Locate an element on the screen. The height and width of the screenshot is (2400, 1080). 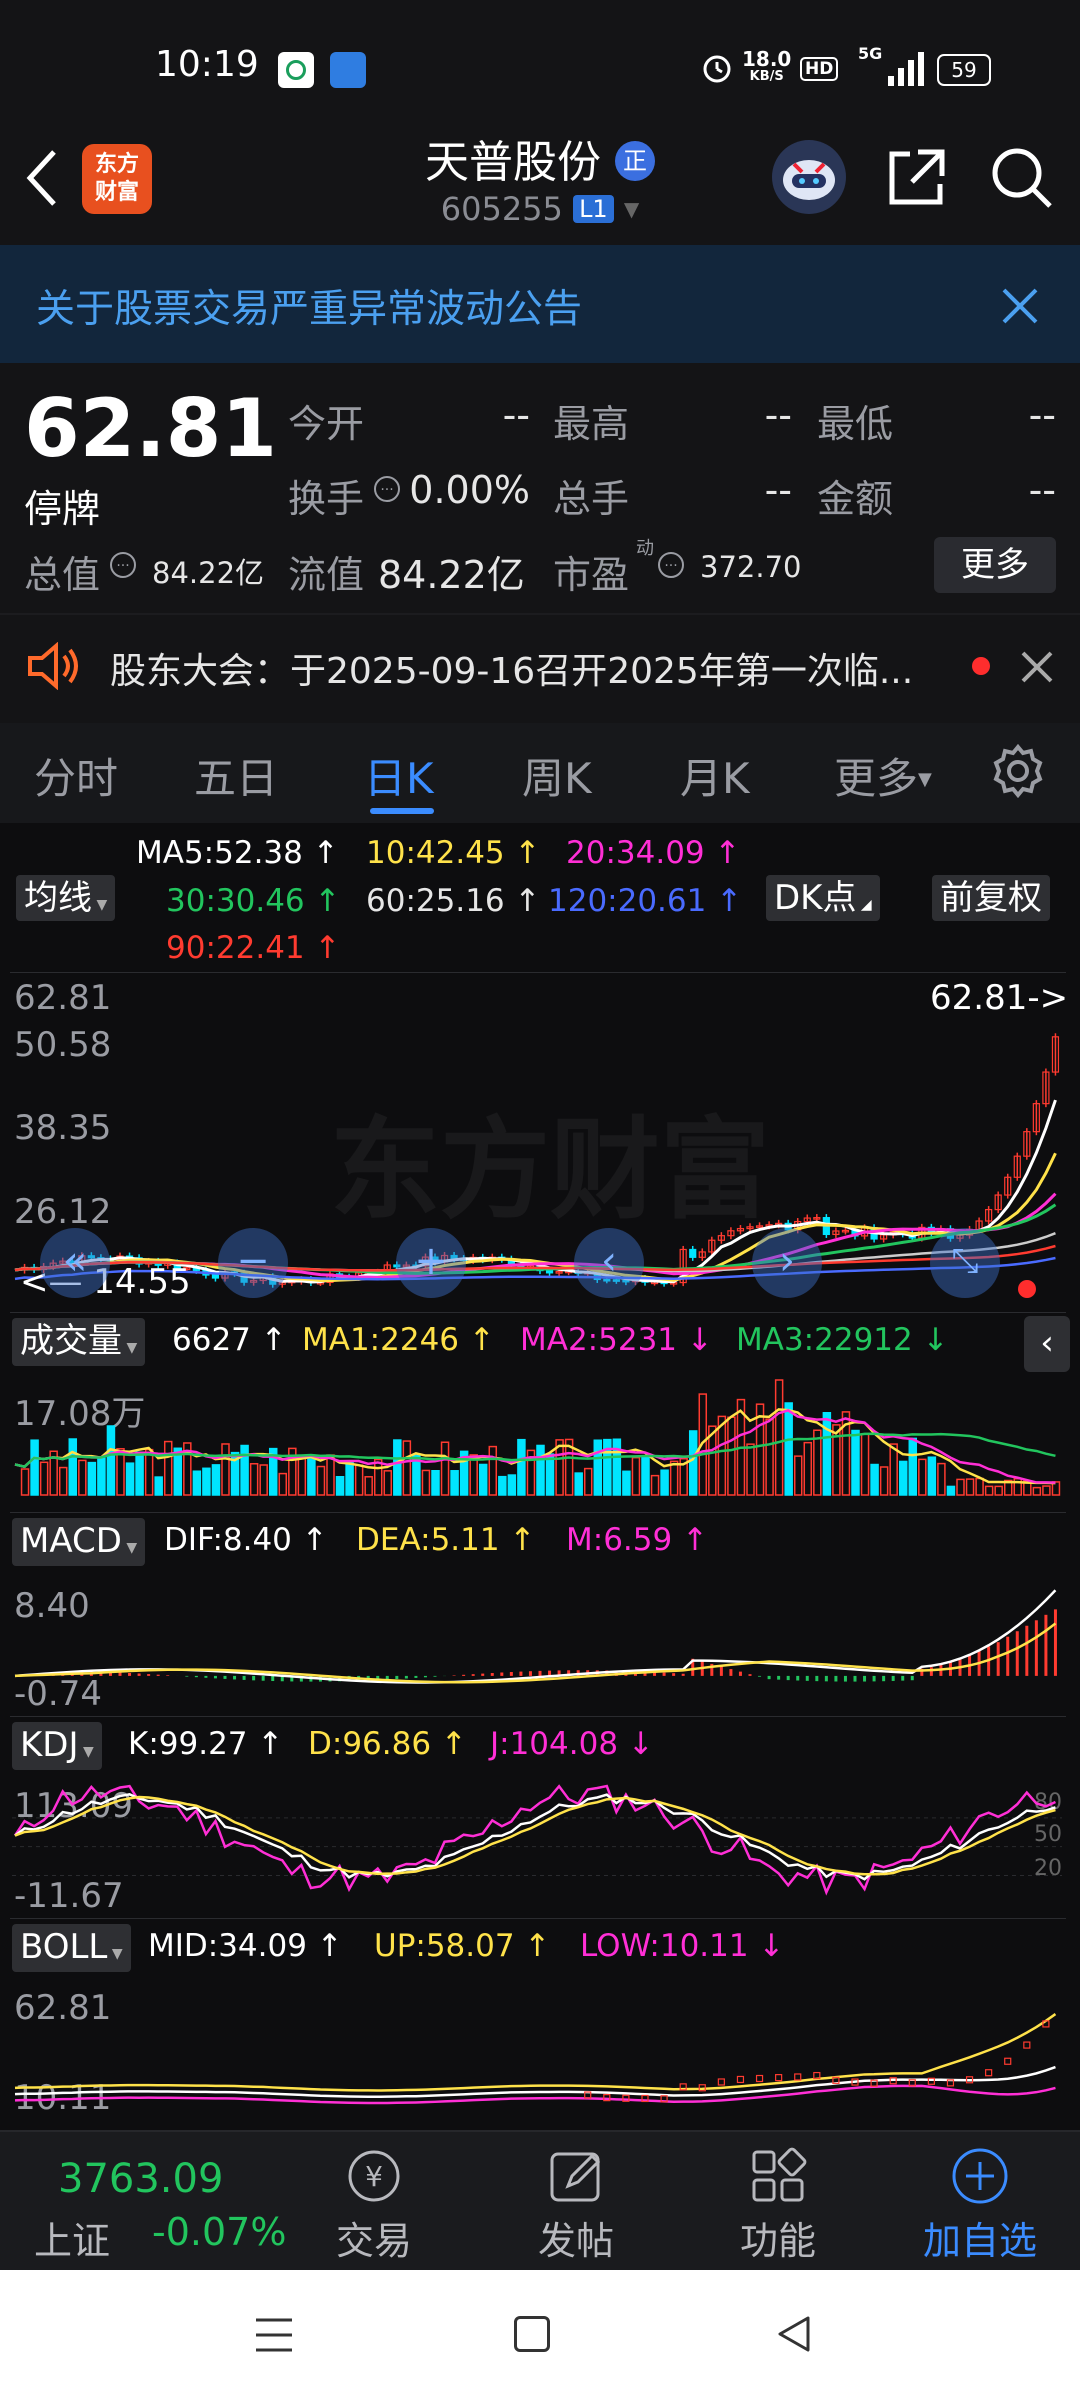
dk-point-button: DK点 ◢ is located at coordinates (823, 898).